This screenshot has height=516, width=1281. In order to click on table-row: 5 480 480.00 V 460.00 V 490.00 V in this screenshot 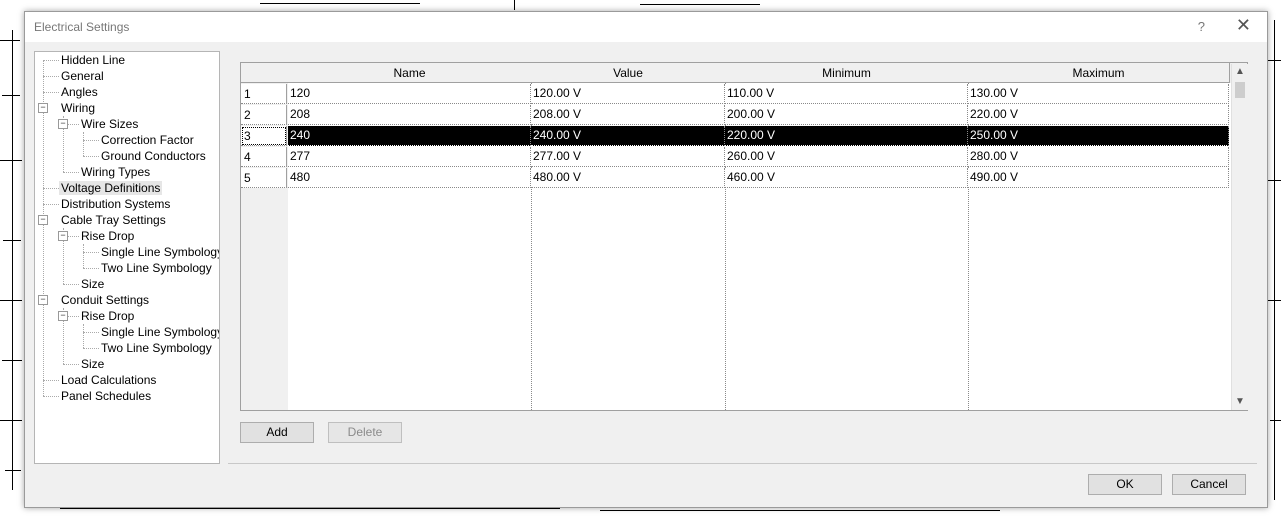, I will do `click(744, 178)`.